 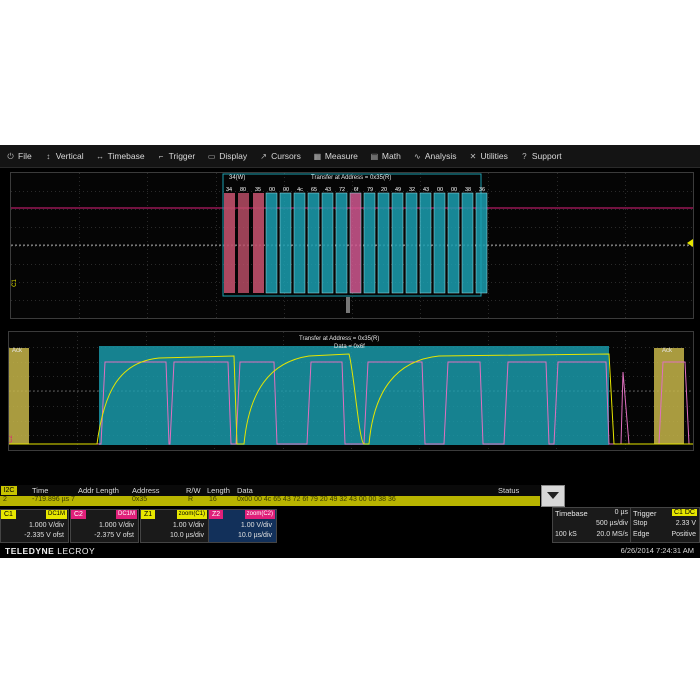 I want to click on menu-analysis: ∿ Analysis, so click(x=435, y=156).